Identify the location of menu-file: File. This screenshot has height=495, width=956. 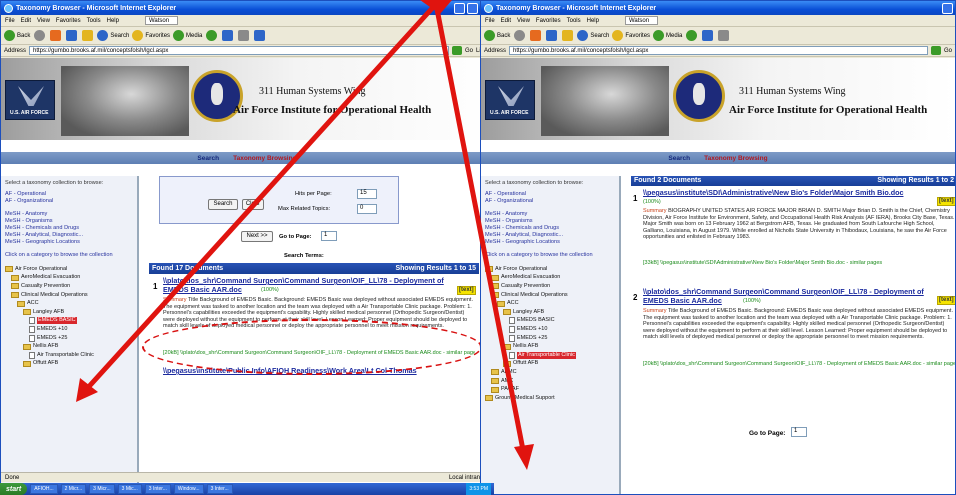
(490, 21).